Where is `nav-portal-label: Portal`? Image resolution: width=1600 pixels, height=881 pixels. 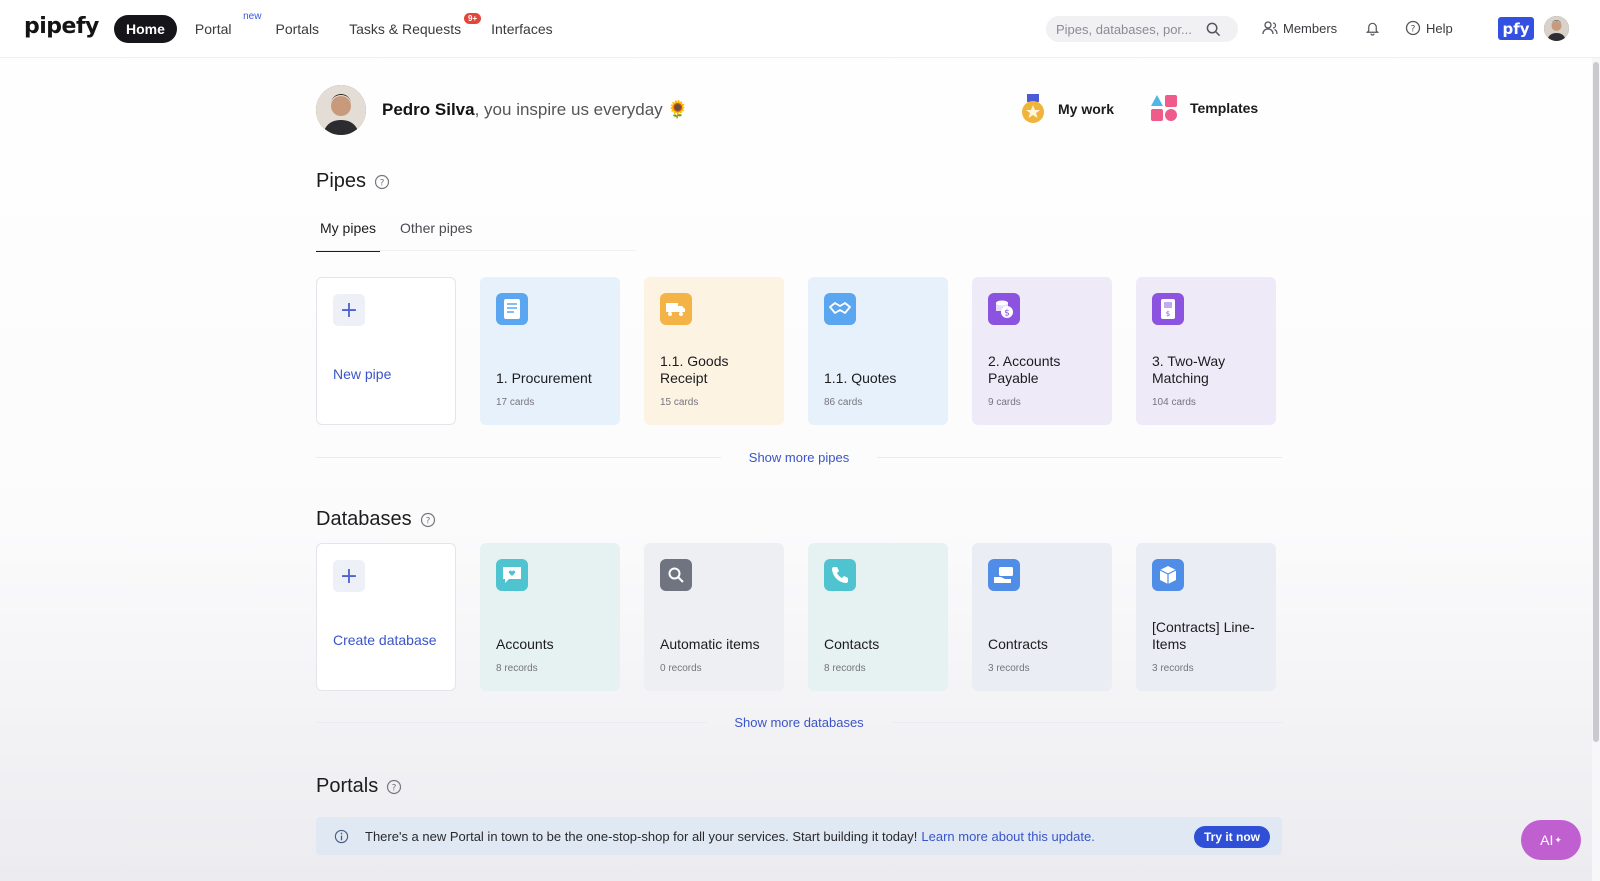 nav-portal-label: Portal is located at coordinates (213, 29).